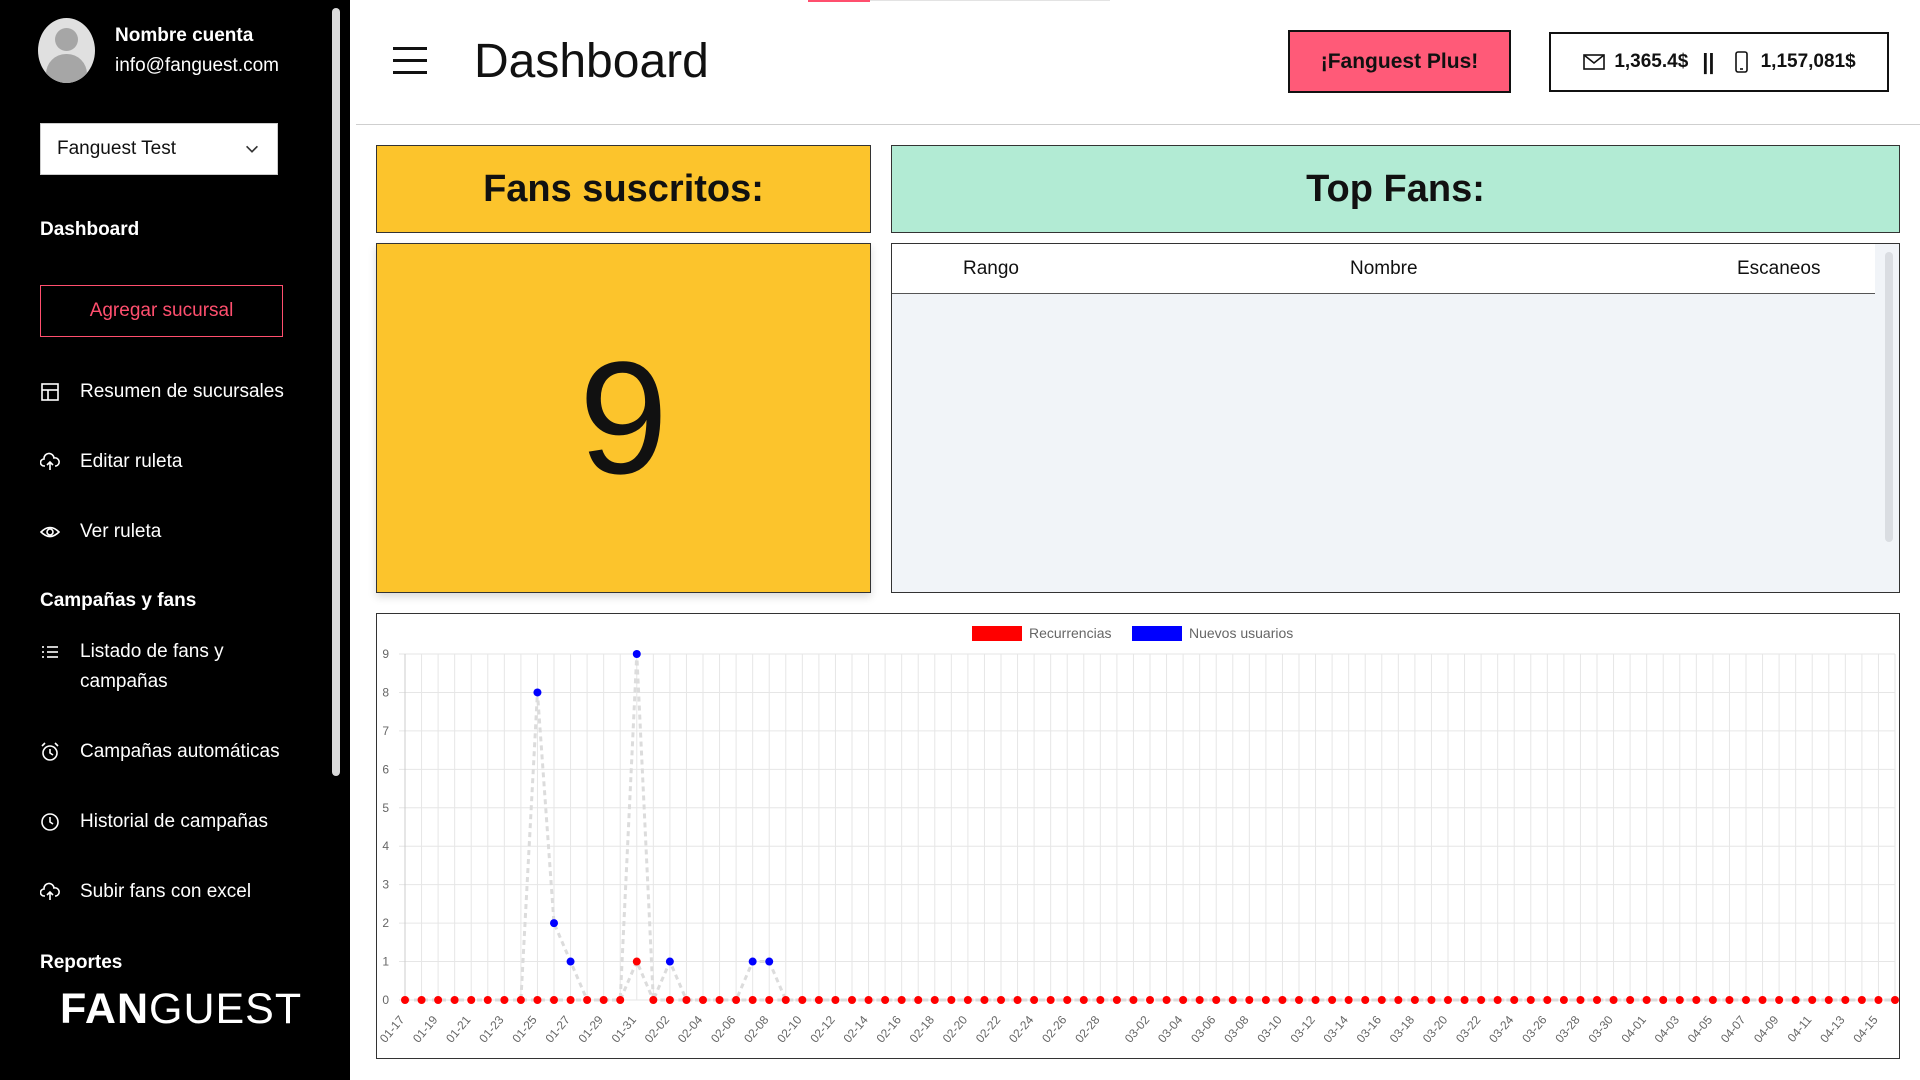  I want to click on x-tick-label: 04-09, so click(1766, 1029).